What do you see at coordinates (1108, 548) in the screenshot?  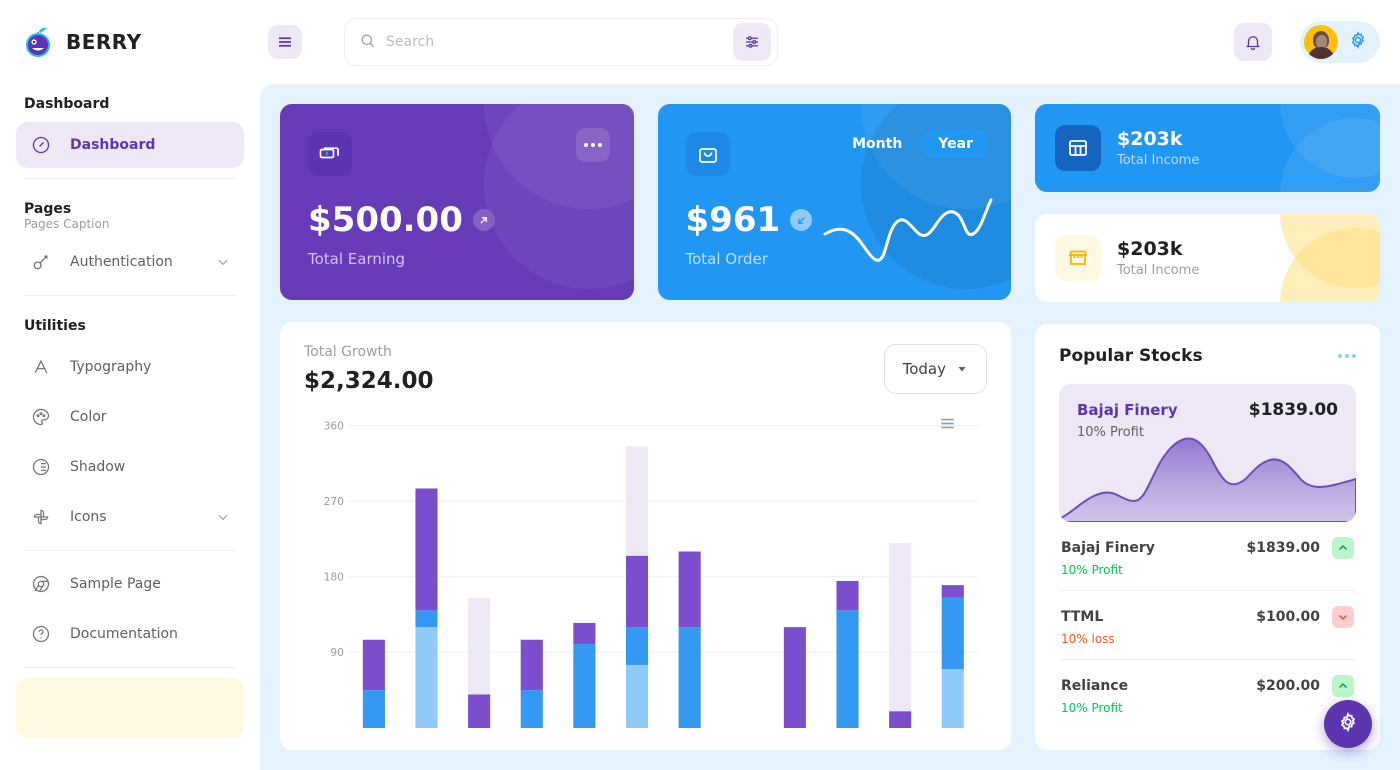 I see `stock-name: Bajaj Finery` at bounding box center [1108, 548].